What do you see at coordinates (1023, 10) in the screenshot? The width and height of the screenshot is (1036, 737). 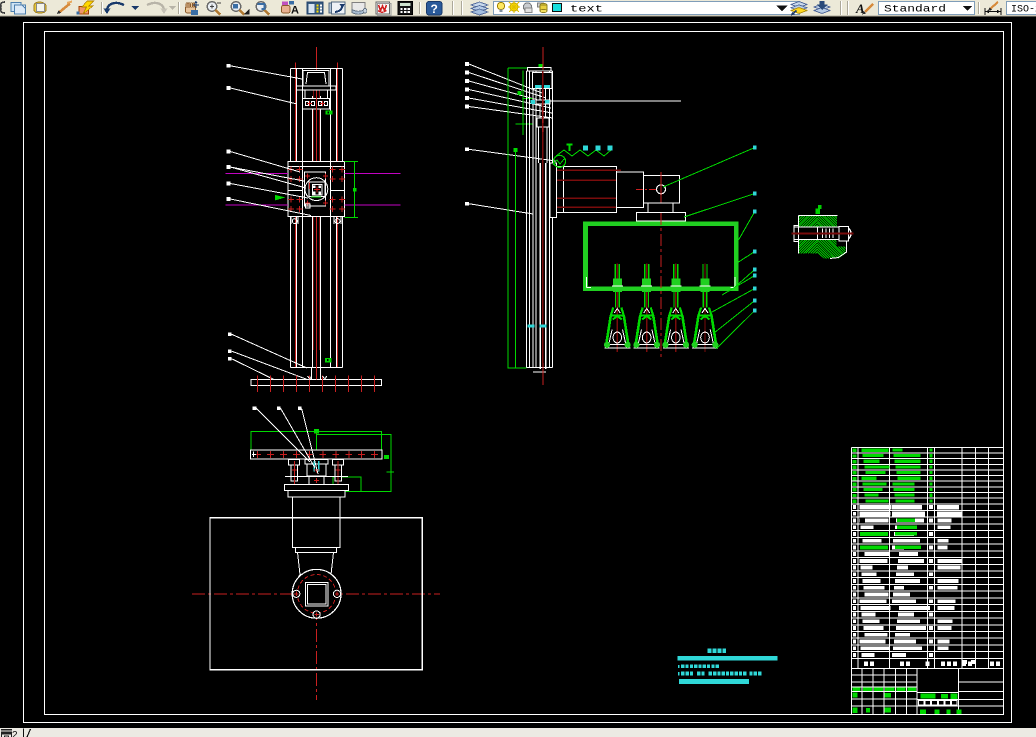 I see `svg-text: ISO-2` at bounding box center [1023, 10].